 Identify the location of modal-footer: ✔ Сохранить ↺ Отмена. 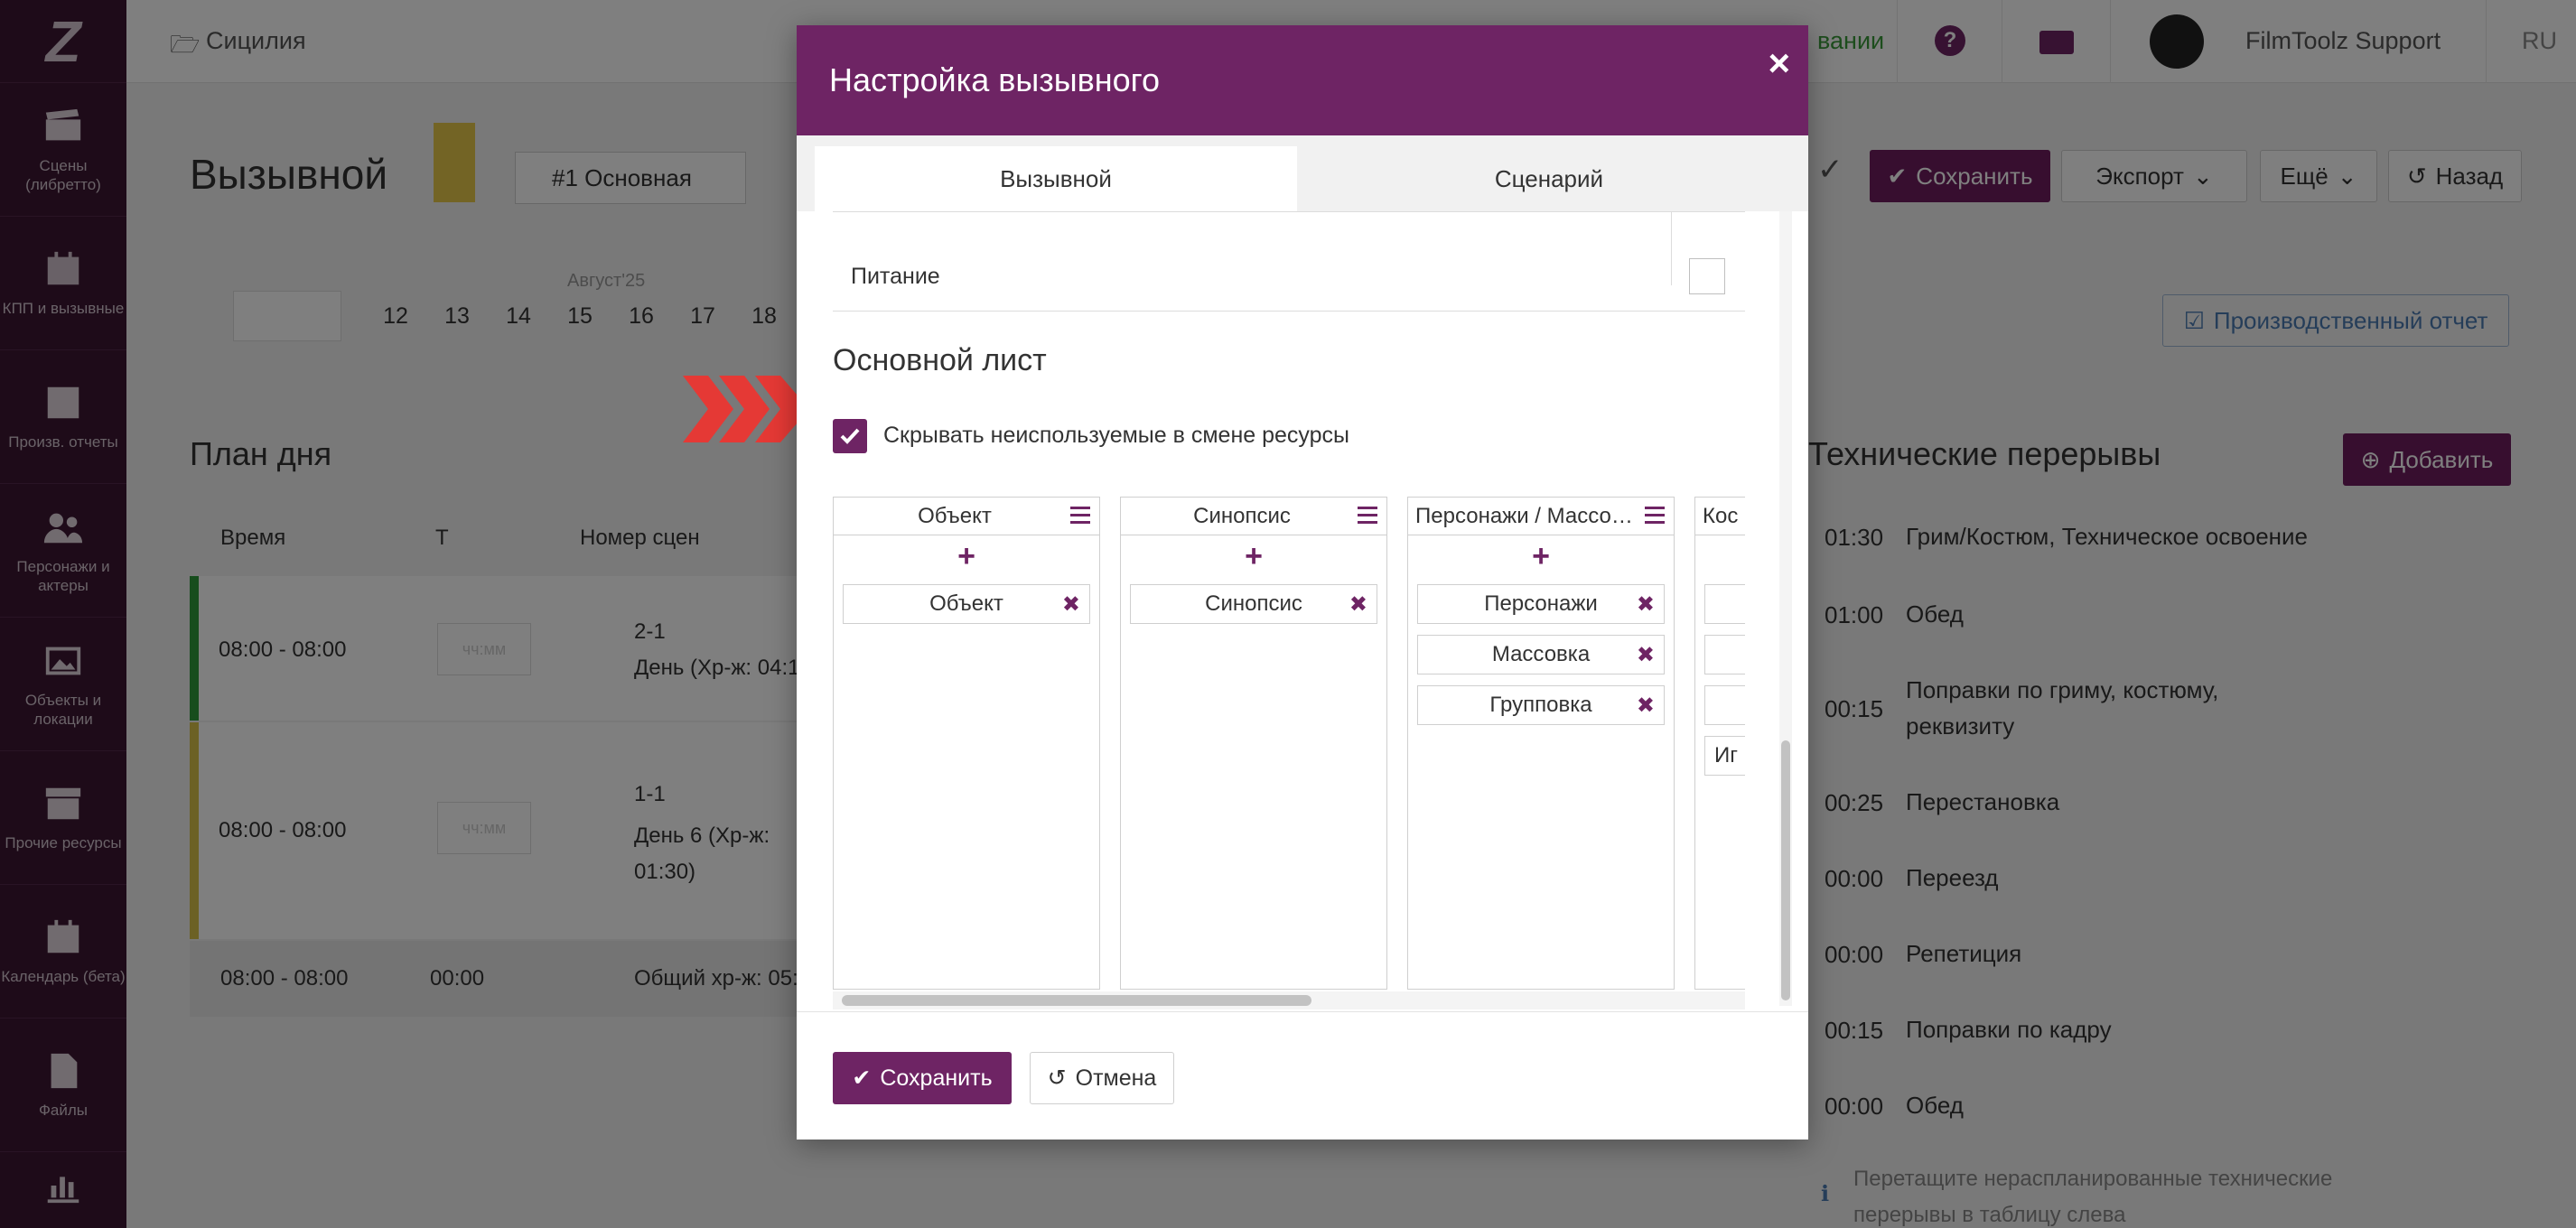
(1302, 1075).